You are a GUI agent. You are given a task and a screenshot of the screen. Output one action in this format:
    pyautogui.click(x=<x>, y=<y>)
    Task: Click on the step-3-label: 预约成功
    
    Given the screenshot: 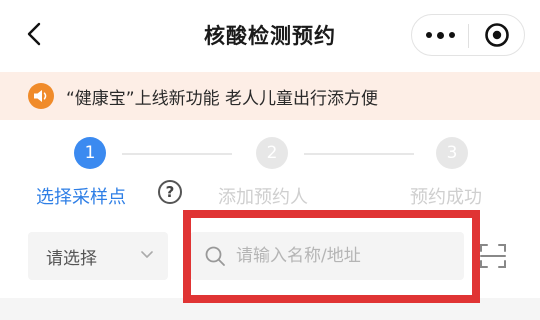 What is the action you would take?
    pyautogui.click(x=446, y=197)
    